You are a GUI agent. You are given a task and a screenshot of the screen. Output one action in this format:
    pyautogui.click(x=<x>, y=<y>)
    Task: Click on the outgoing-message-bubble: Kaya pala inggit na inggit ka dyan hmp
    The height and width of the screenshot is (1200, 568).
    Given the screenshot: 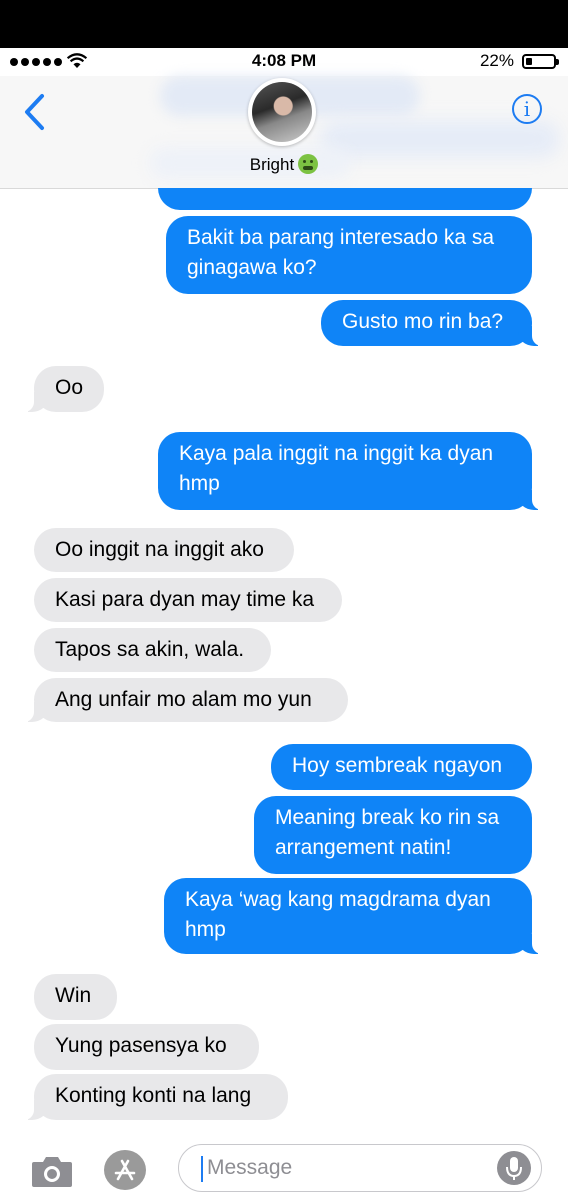 What is the action you would take?
    pyautogui.click(x=352, y=471)
    